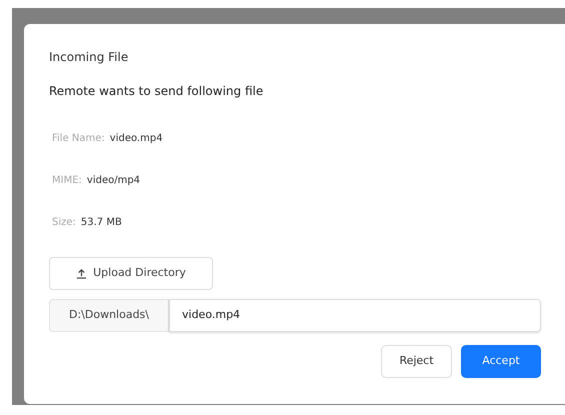 The image size is (565, 415). What do you see at coordinates (101, 223) in the screenshot?
I see `field-value: 53.7 MB` at bounding box center [101, 223].